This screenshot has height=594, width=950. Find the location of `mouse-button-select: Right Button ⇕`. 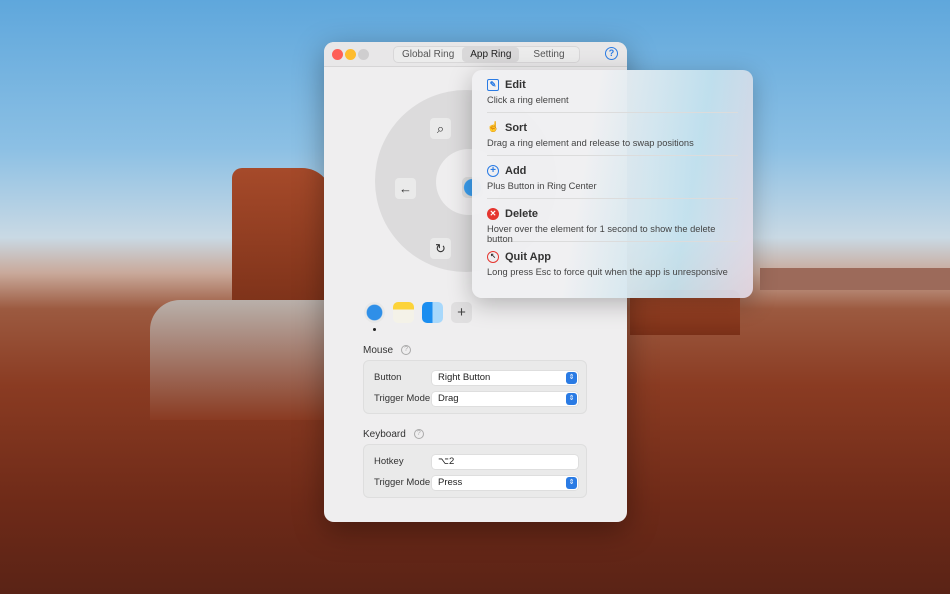

mouse-button-select: Right Button ⇕ is located at coordinates (505, 378).